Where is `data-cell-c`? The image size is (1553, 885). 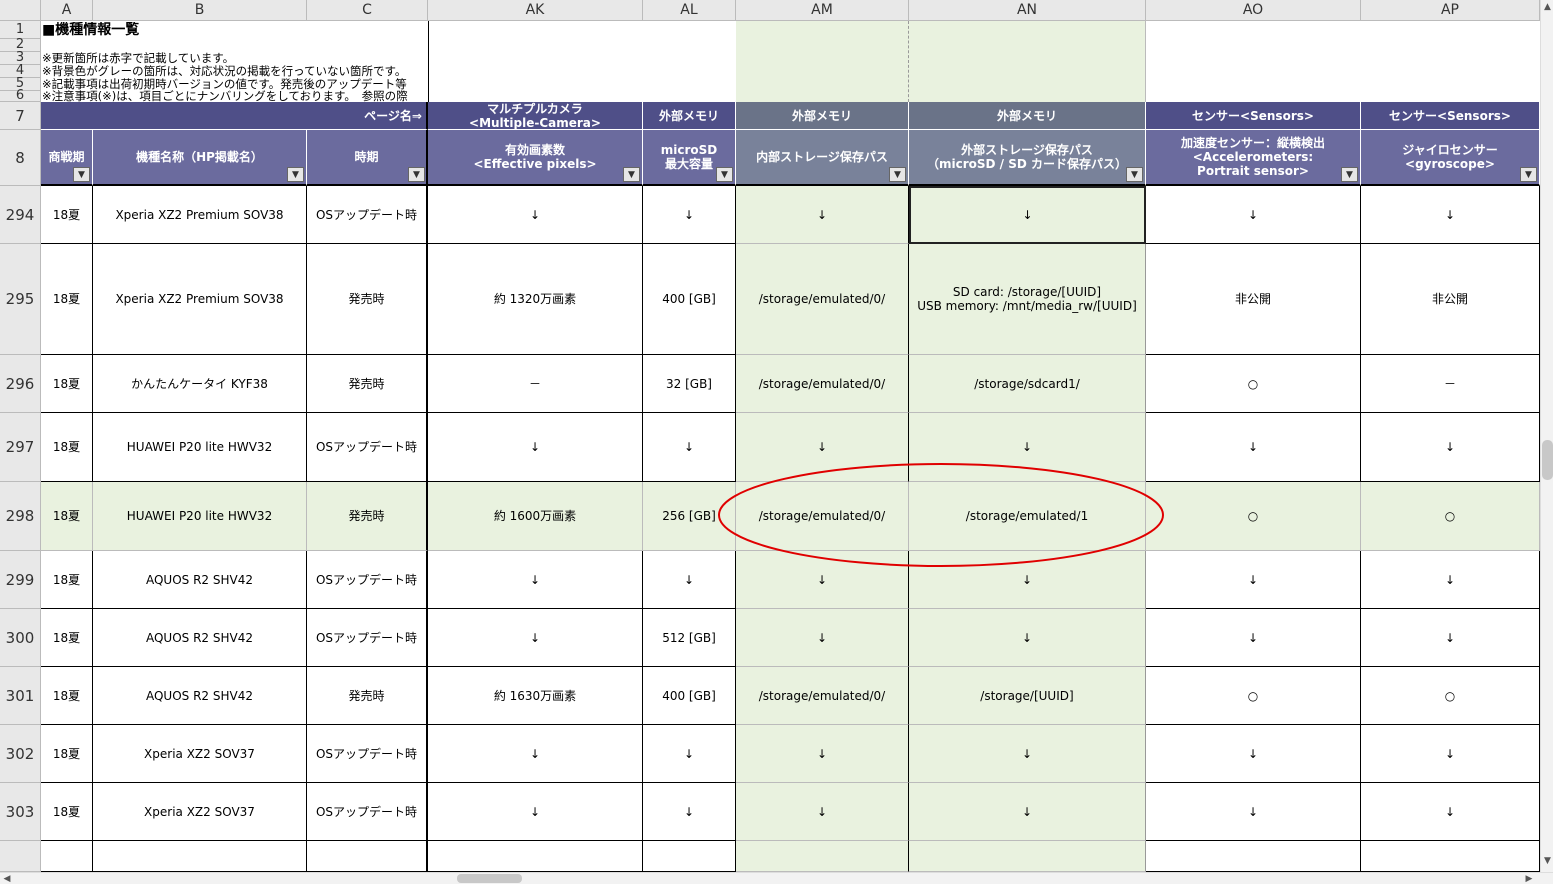
data-cell-c is located at coordinates (367, 856).